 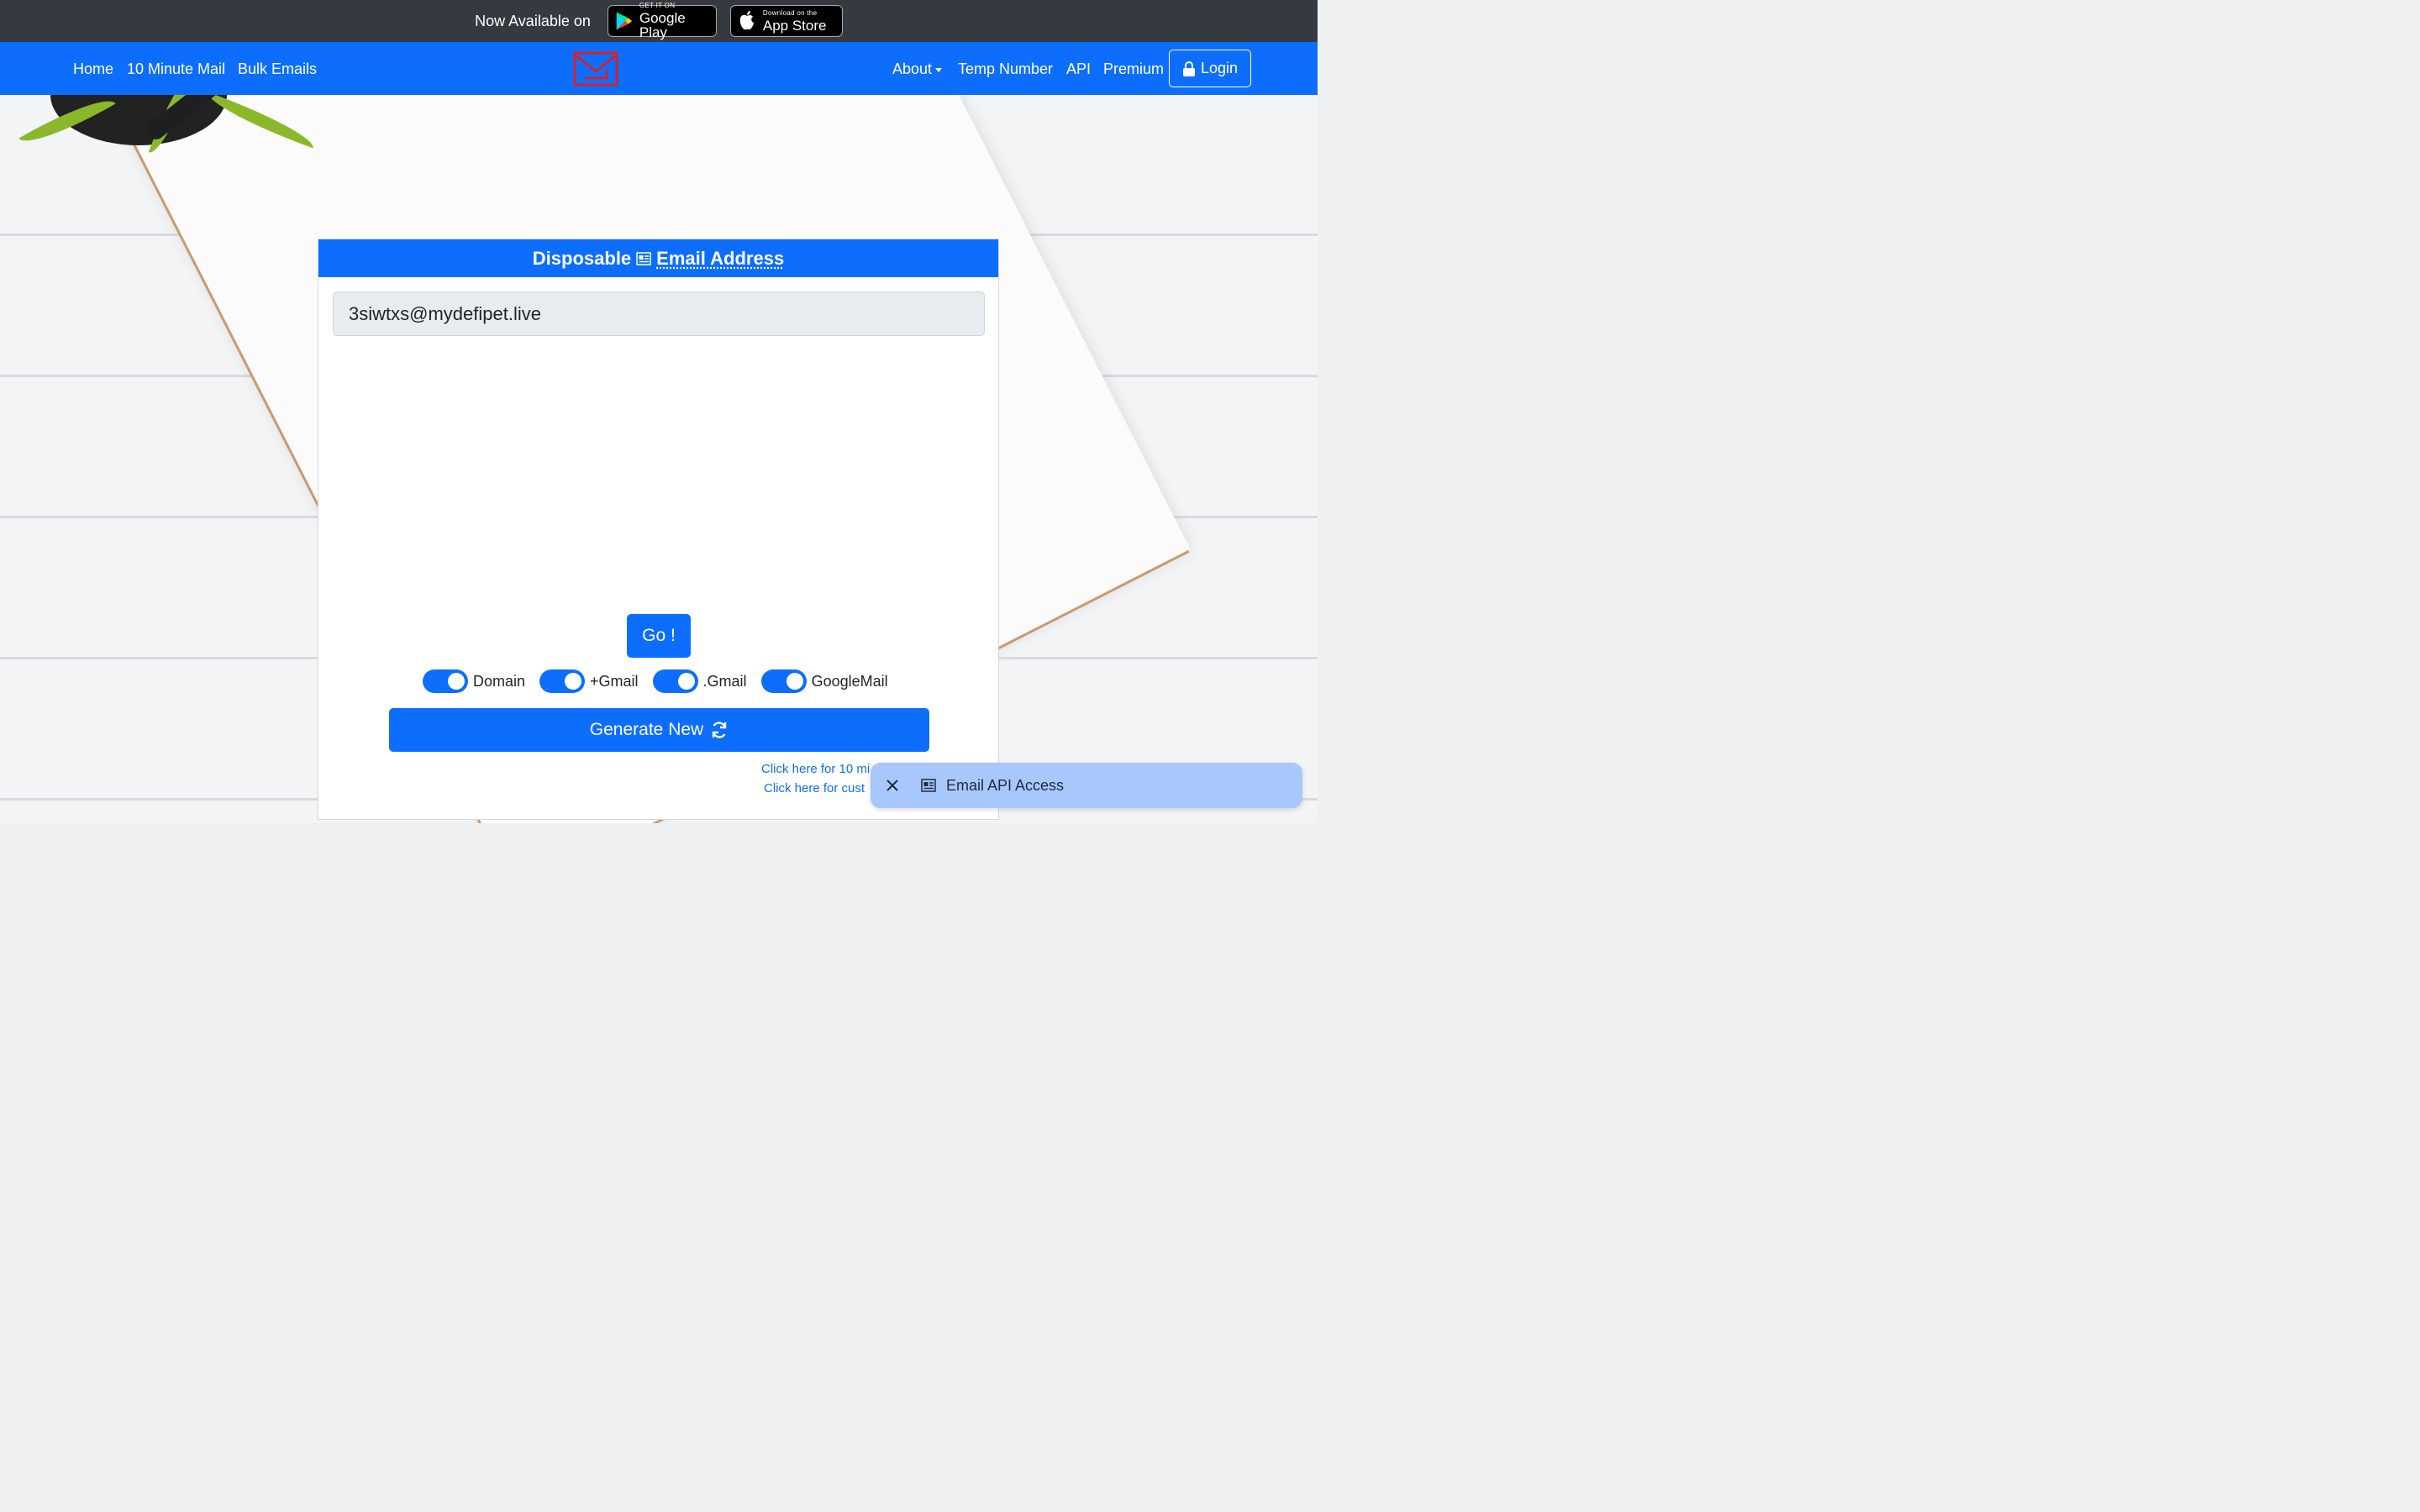 I want to click on app-store-small-text: Download on the, so click(x=790, y=12).